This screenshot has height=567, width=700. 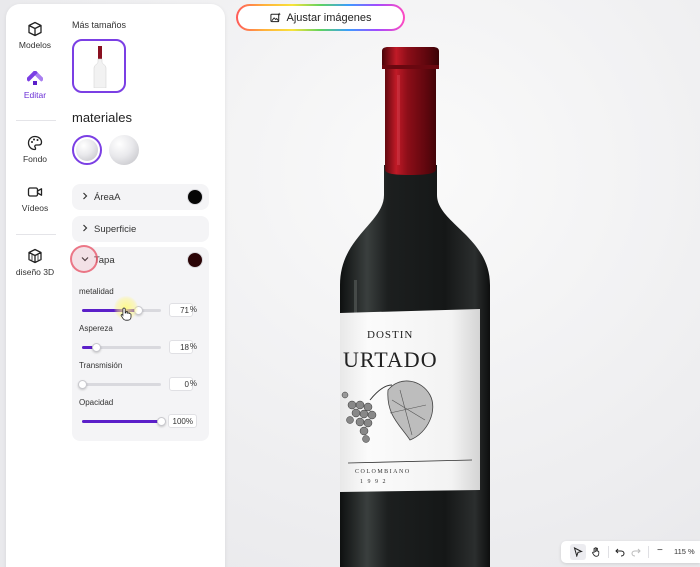 I want to click on bottle-thumbnail-icon, so click(x=100, y=67).